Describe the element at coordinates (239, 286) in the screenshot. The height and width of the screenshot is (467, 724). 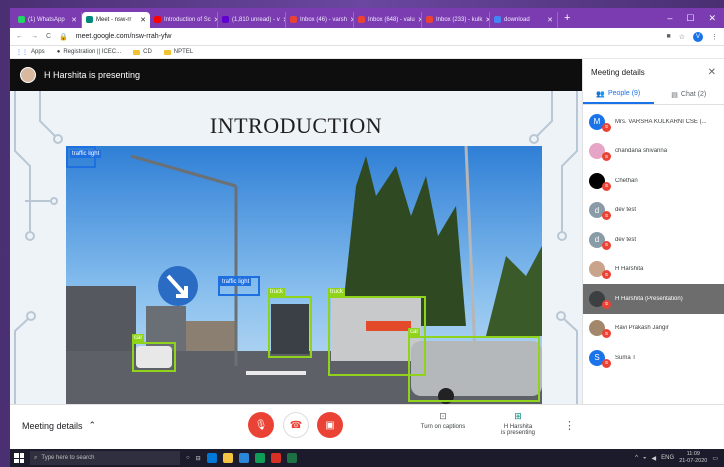
I see `detection-box: traffic light` at that location.